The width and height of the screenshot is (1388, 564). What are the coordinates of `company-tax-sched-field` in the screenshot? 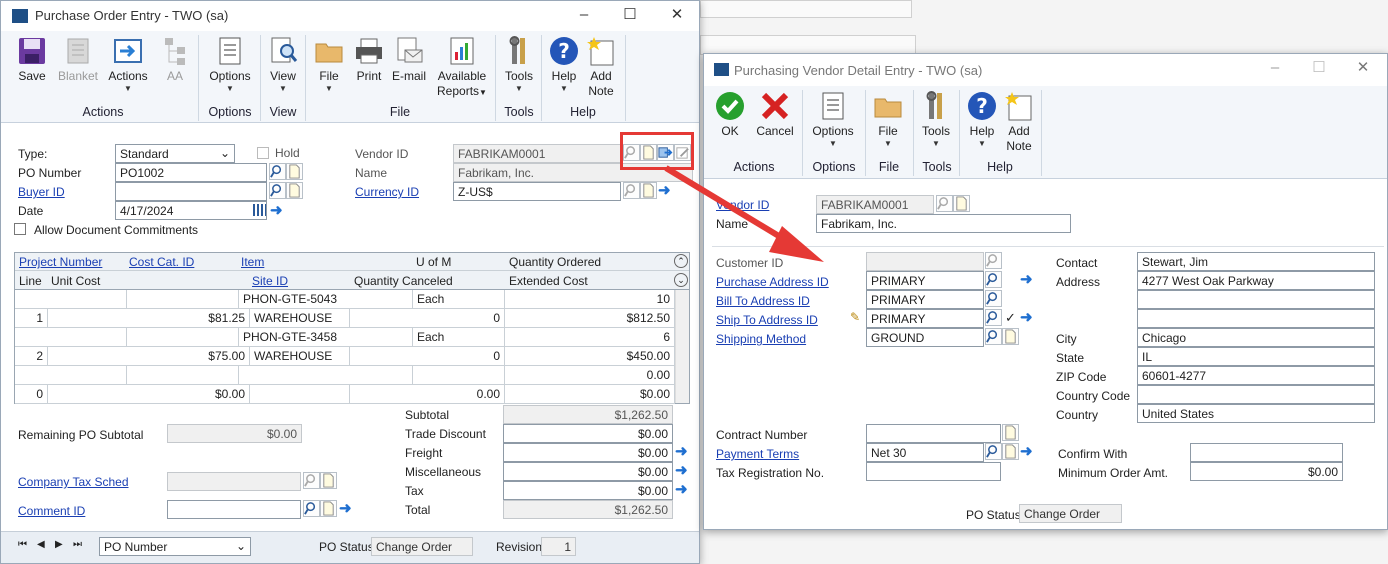 It's located at (234, 481).